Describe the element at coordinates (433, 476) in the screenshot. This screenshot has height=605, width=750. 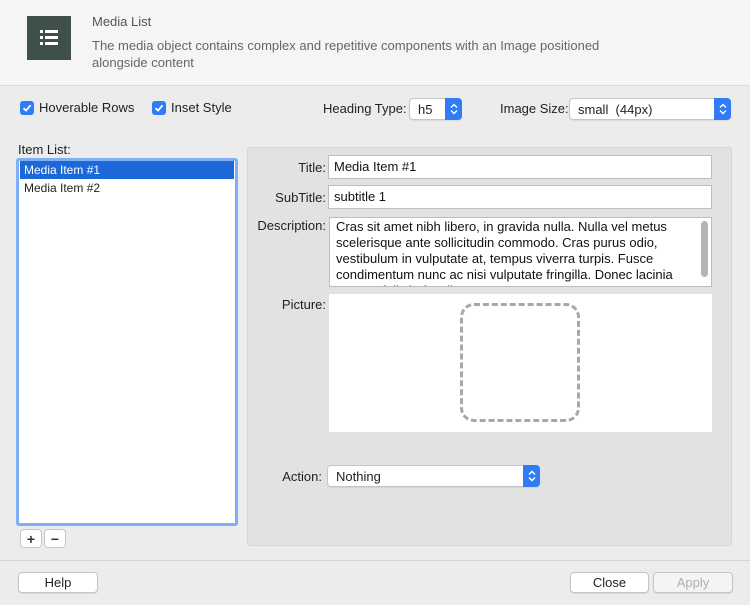
I see `action-select: Nothing` at that location.